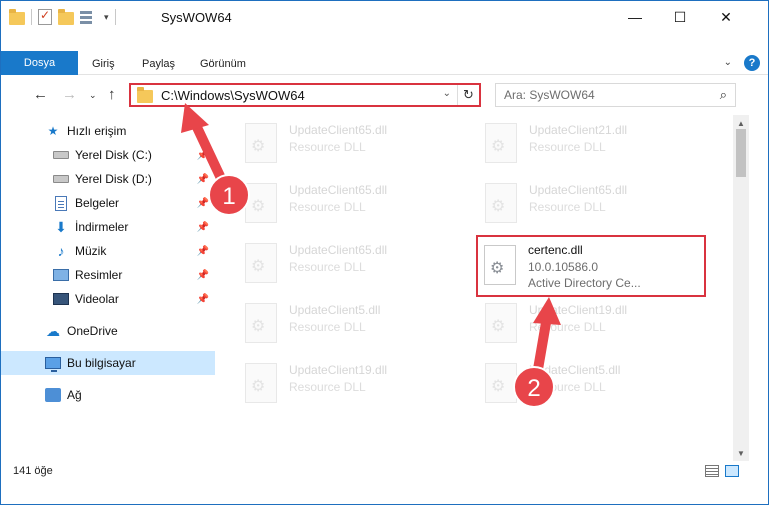  What do you see at coordinates (106, 17) in the screenshot?
I see `customize-toolbar-icon: ▾` at bounding box center [106, 17].